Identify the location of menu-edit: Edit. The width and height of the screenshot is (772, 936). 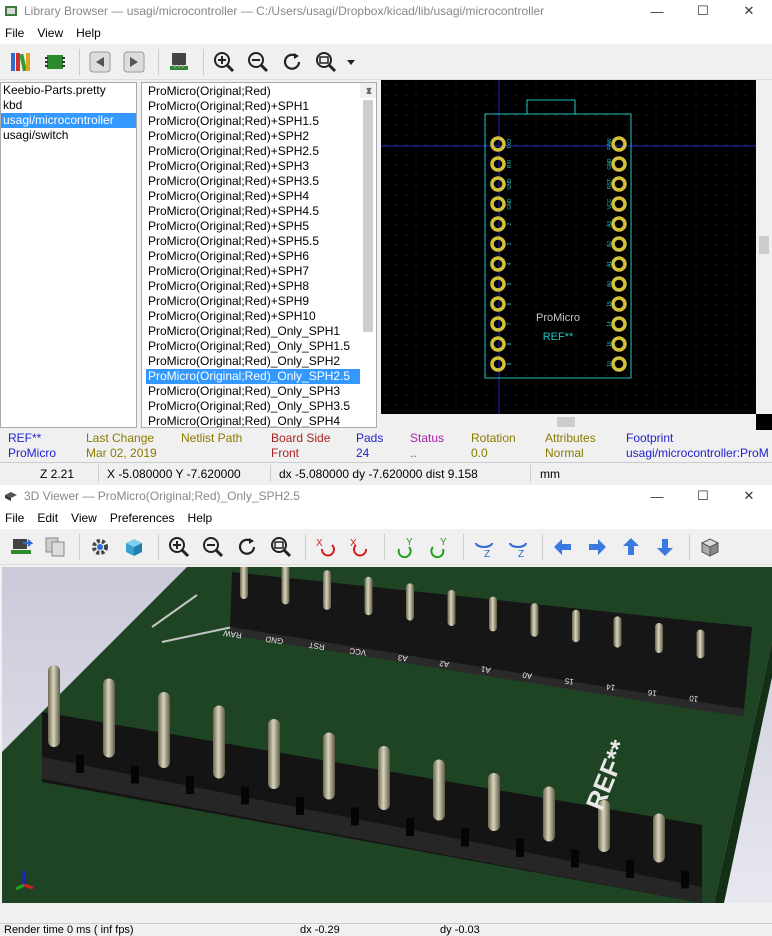
(47, 518).